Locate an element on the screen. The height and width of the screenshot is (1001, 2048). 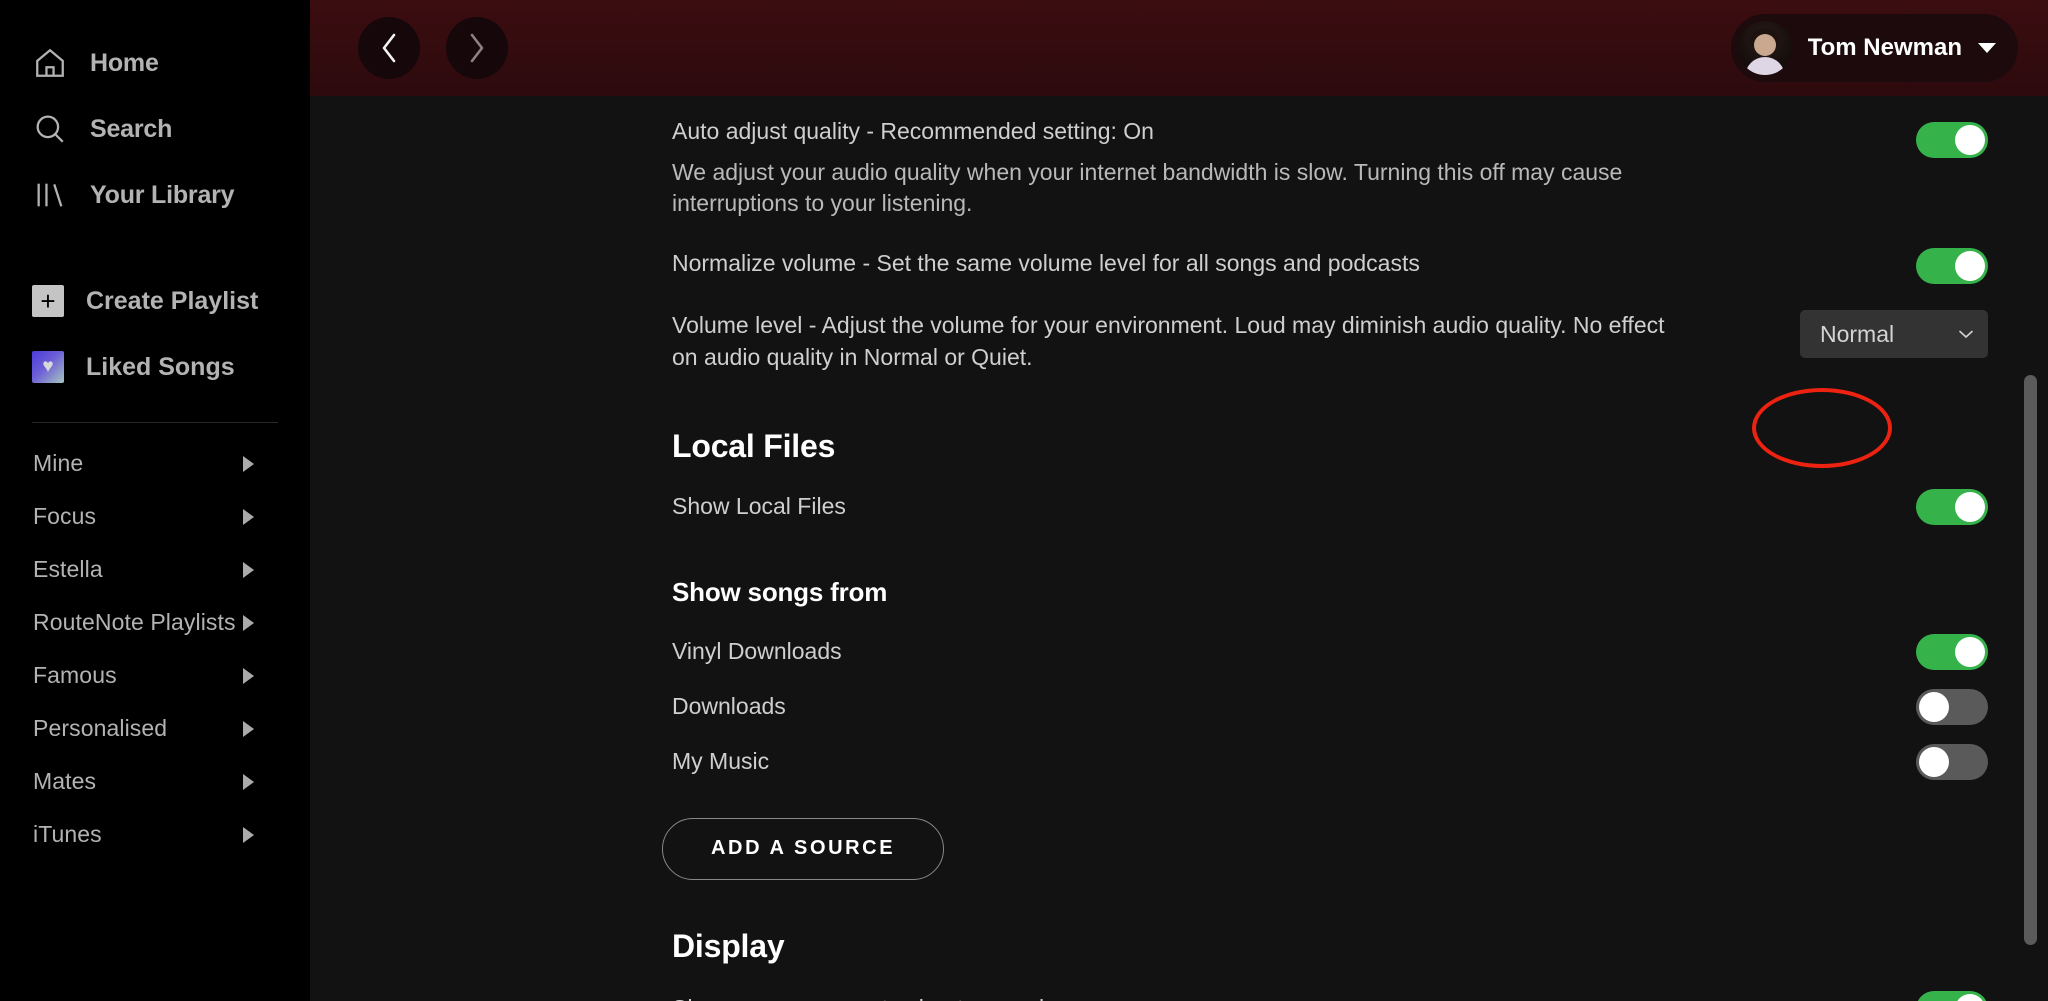
auto-adjust-toggle is located at coordinates (1952, 140).